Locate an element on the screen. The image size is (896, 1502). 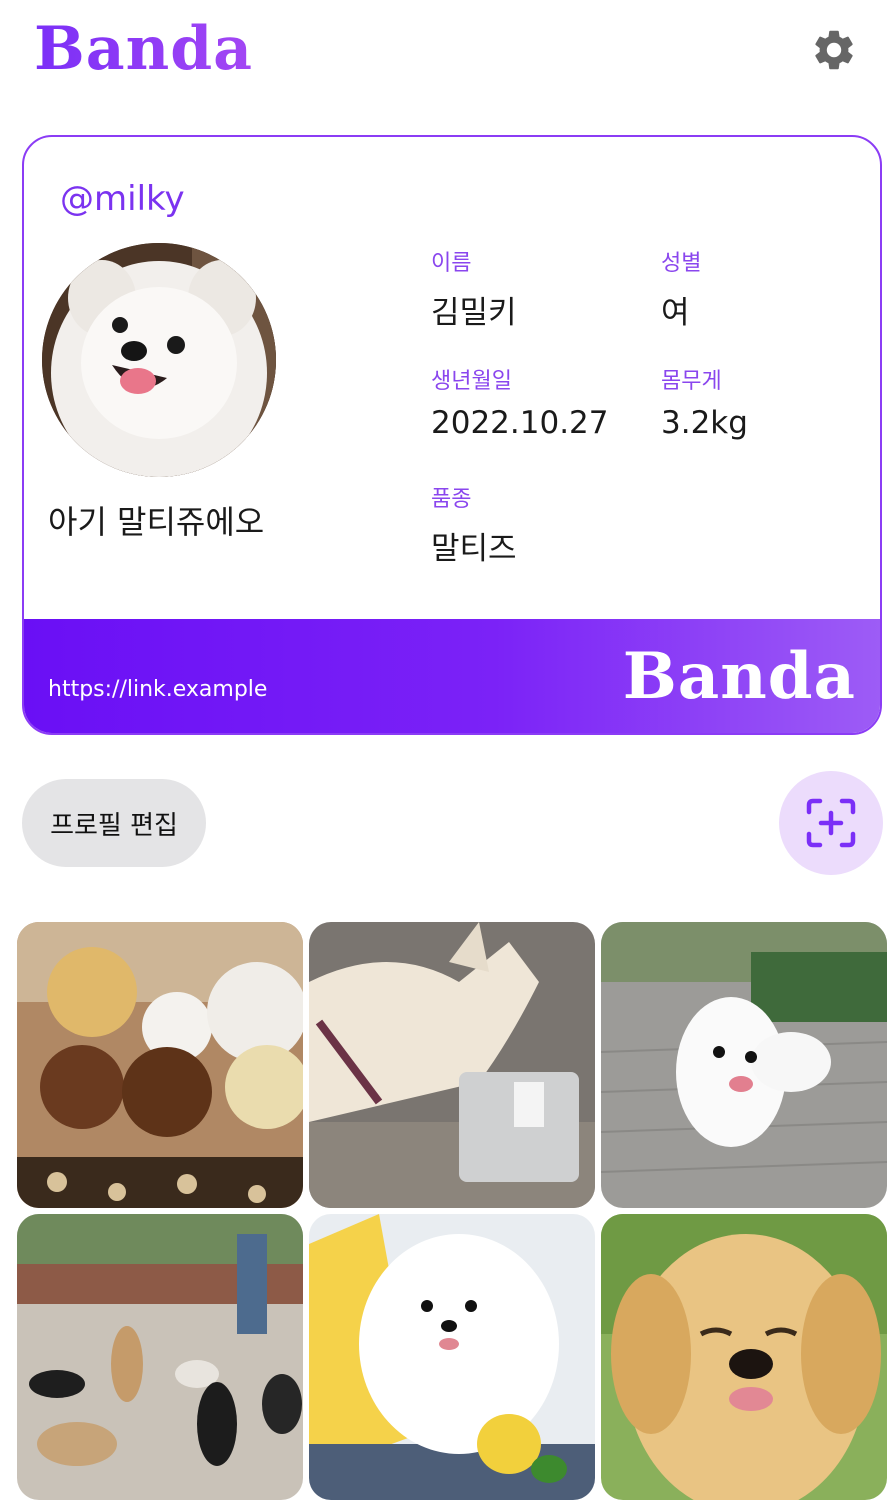
profile-bio: 아기 말티쥬에오 is located at coordinates (156, 522).